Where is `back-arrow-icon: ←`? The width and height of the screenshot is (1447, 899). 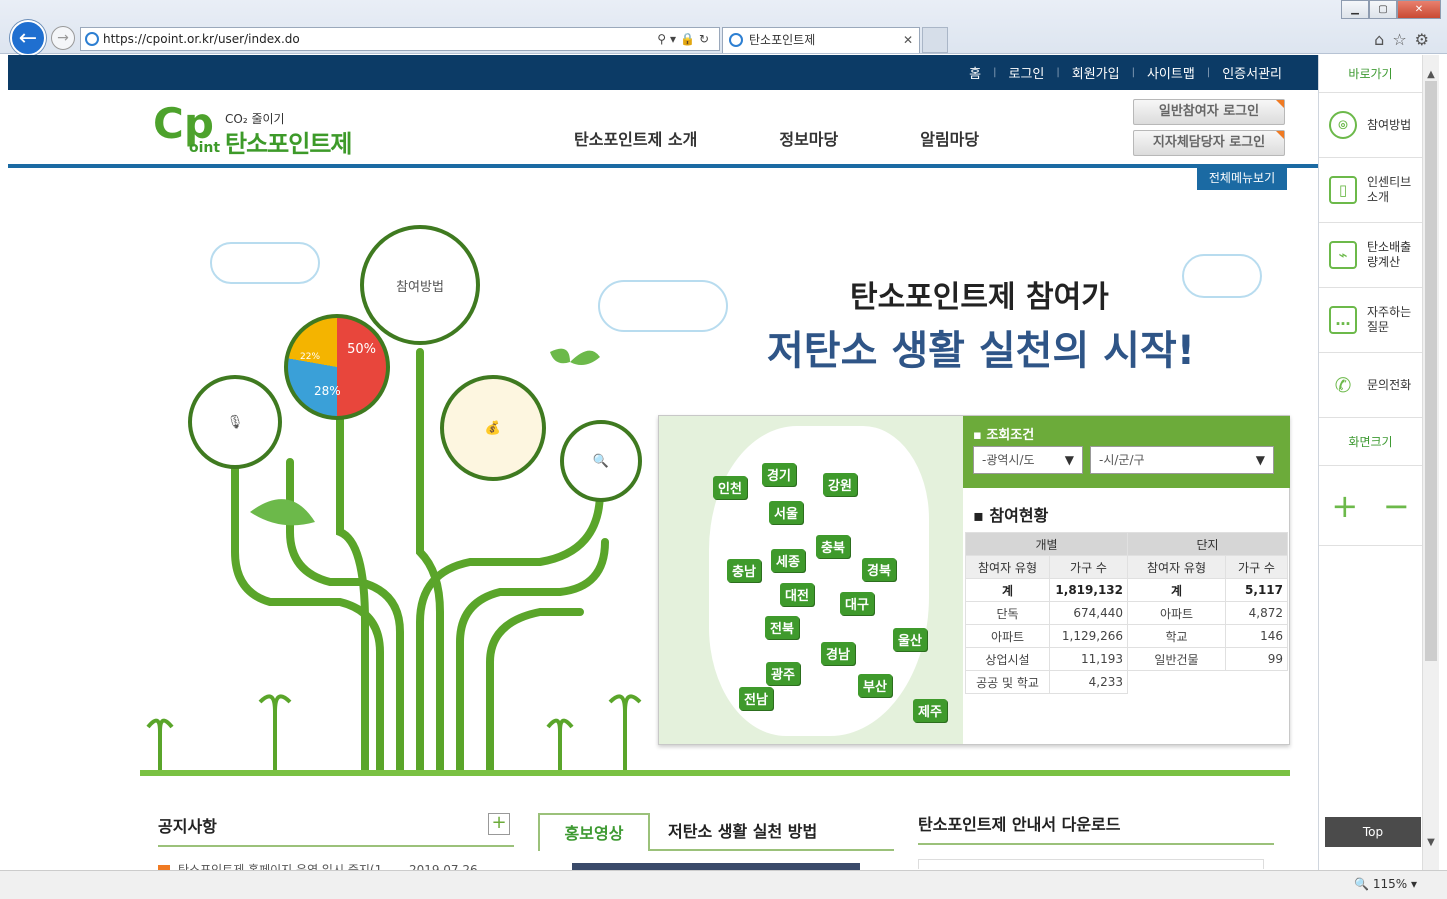
back-arrow-icon: ← is located at coordinates (28, 38).